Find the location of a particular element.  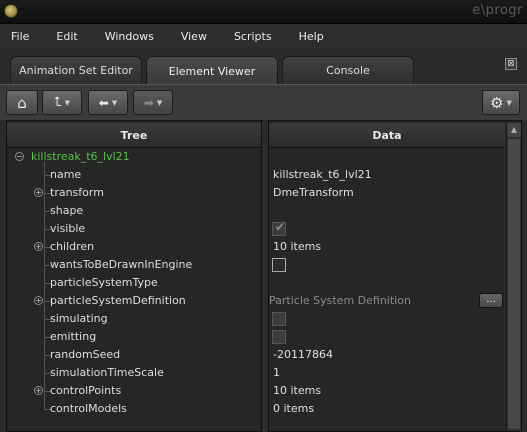

menu-help: Help is located at coordinates (311, 36).